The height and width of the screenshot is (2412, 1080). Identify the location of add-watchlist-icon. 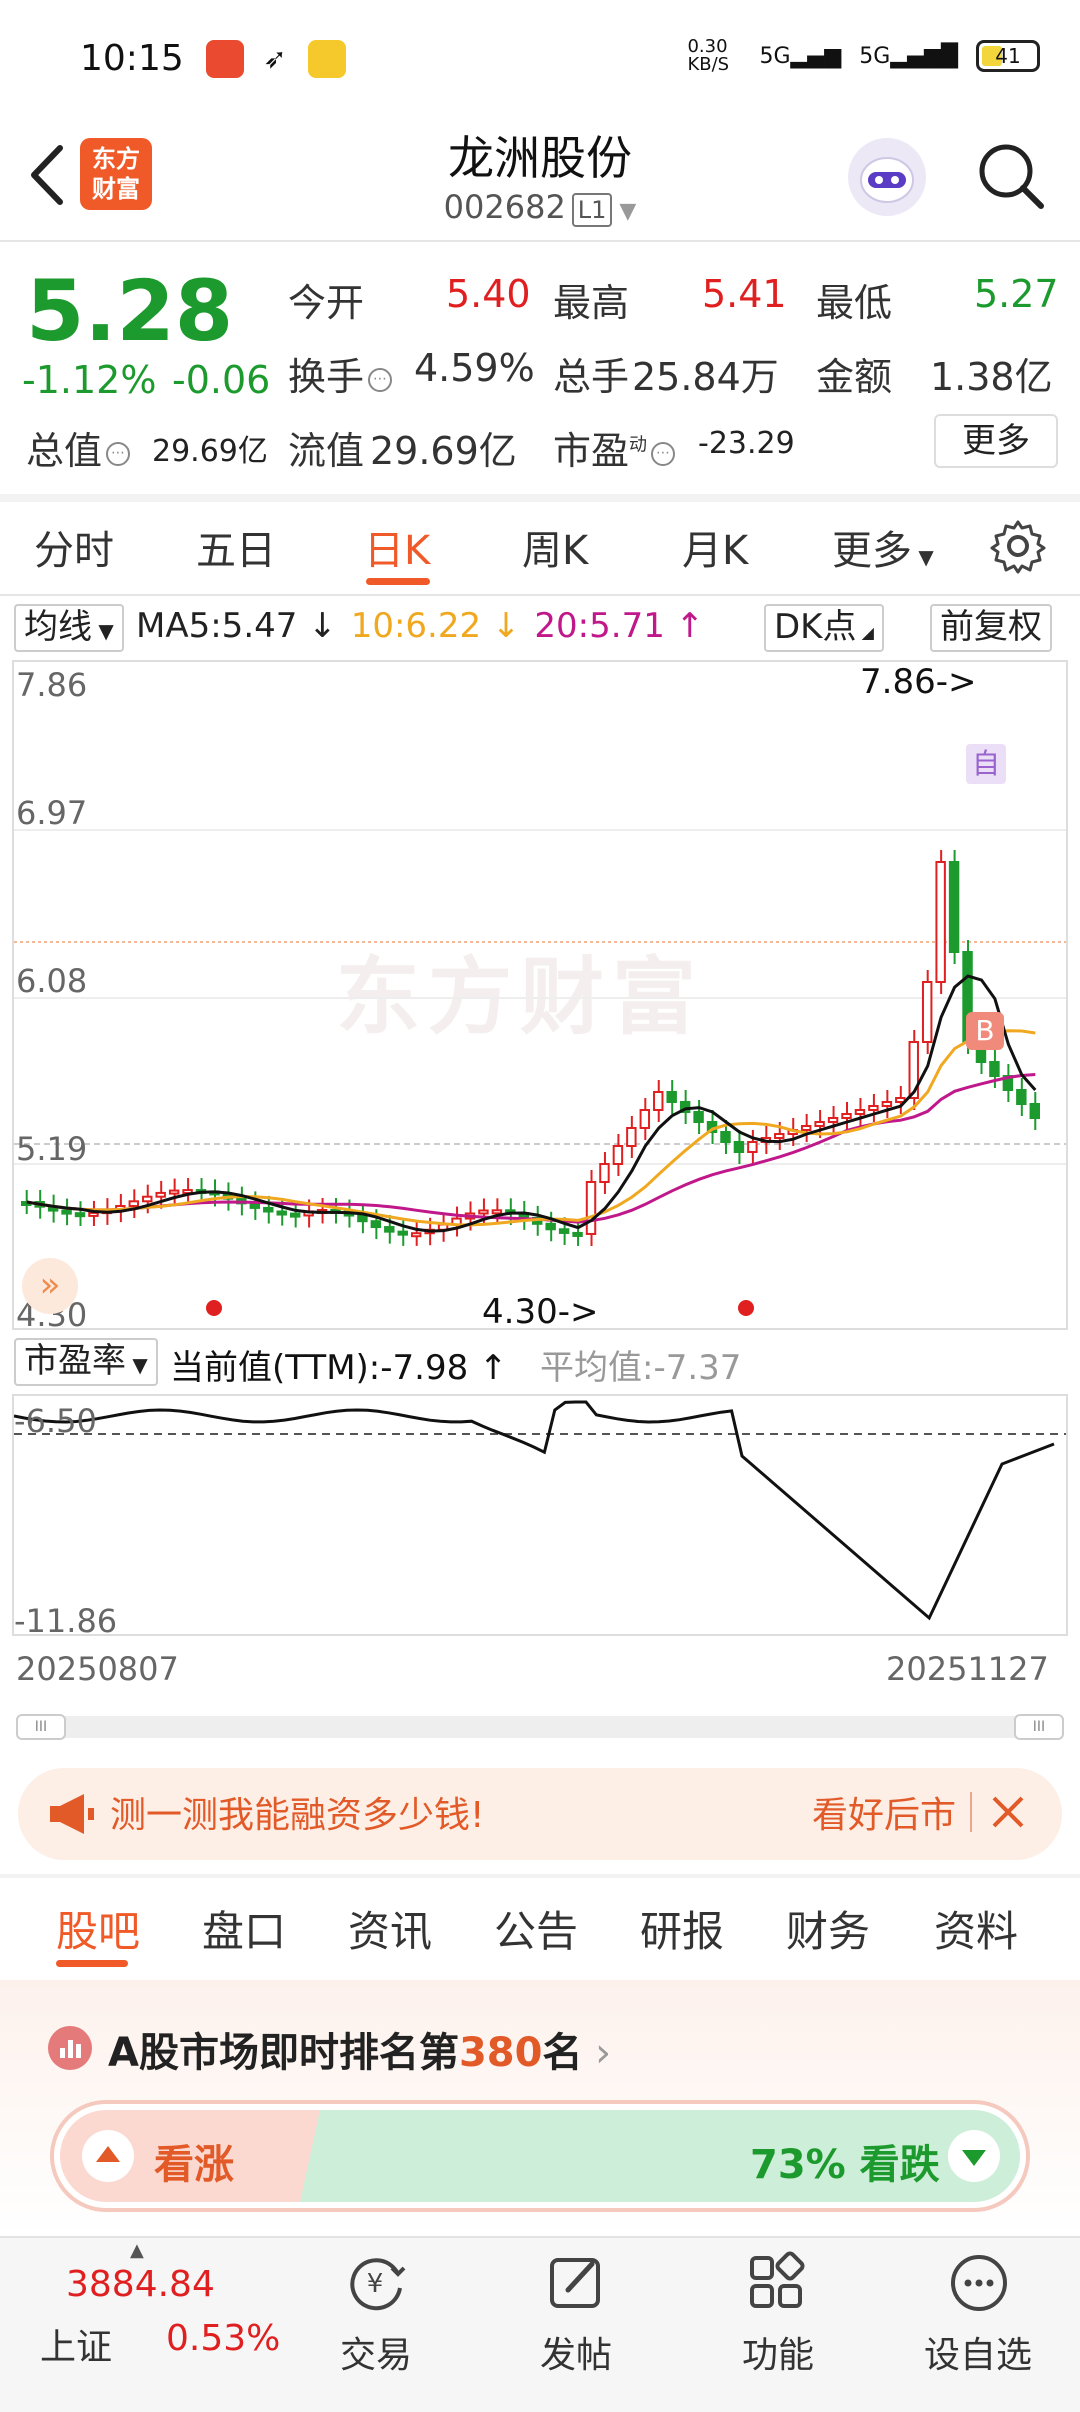
(979, 2283).